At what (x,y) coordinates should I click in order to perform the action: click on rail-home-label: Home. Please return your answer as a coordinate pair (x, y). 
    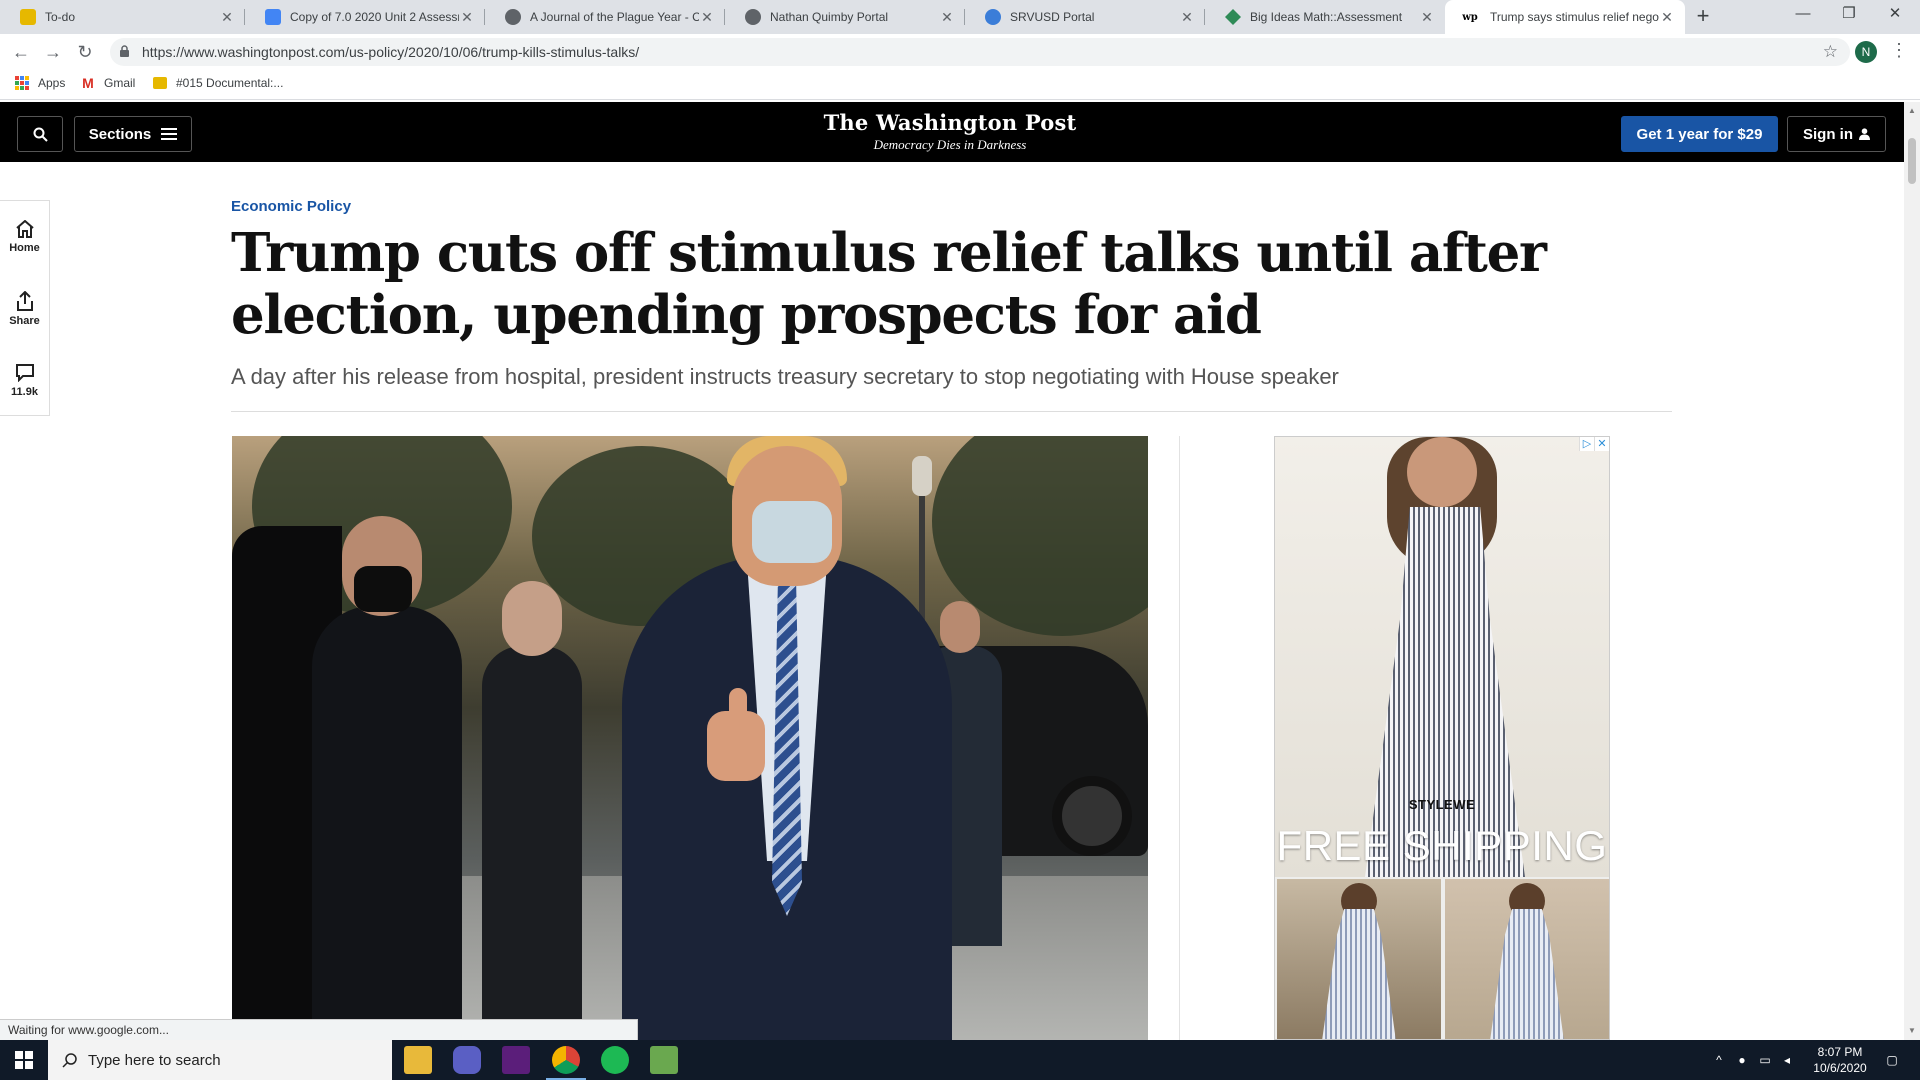
    Looking at the image, I should click on (24, 248).